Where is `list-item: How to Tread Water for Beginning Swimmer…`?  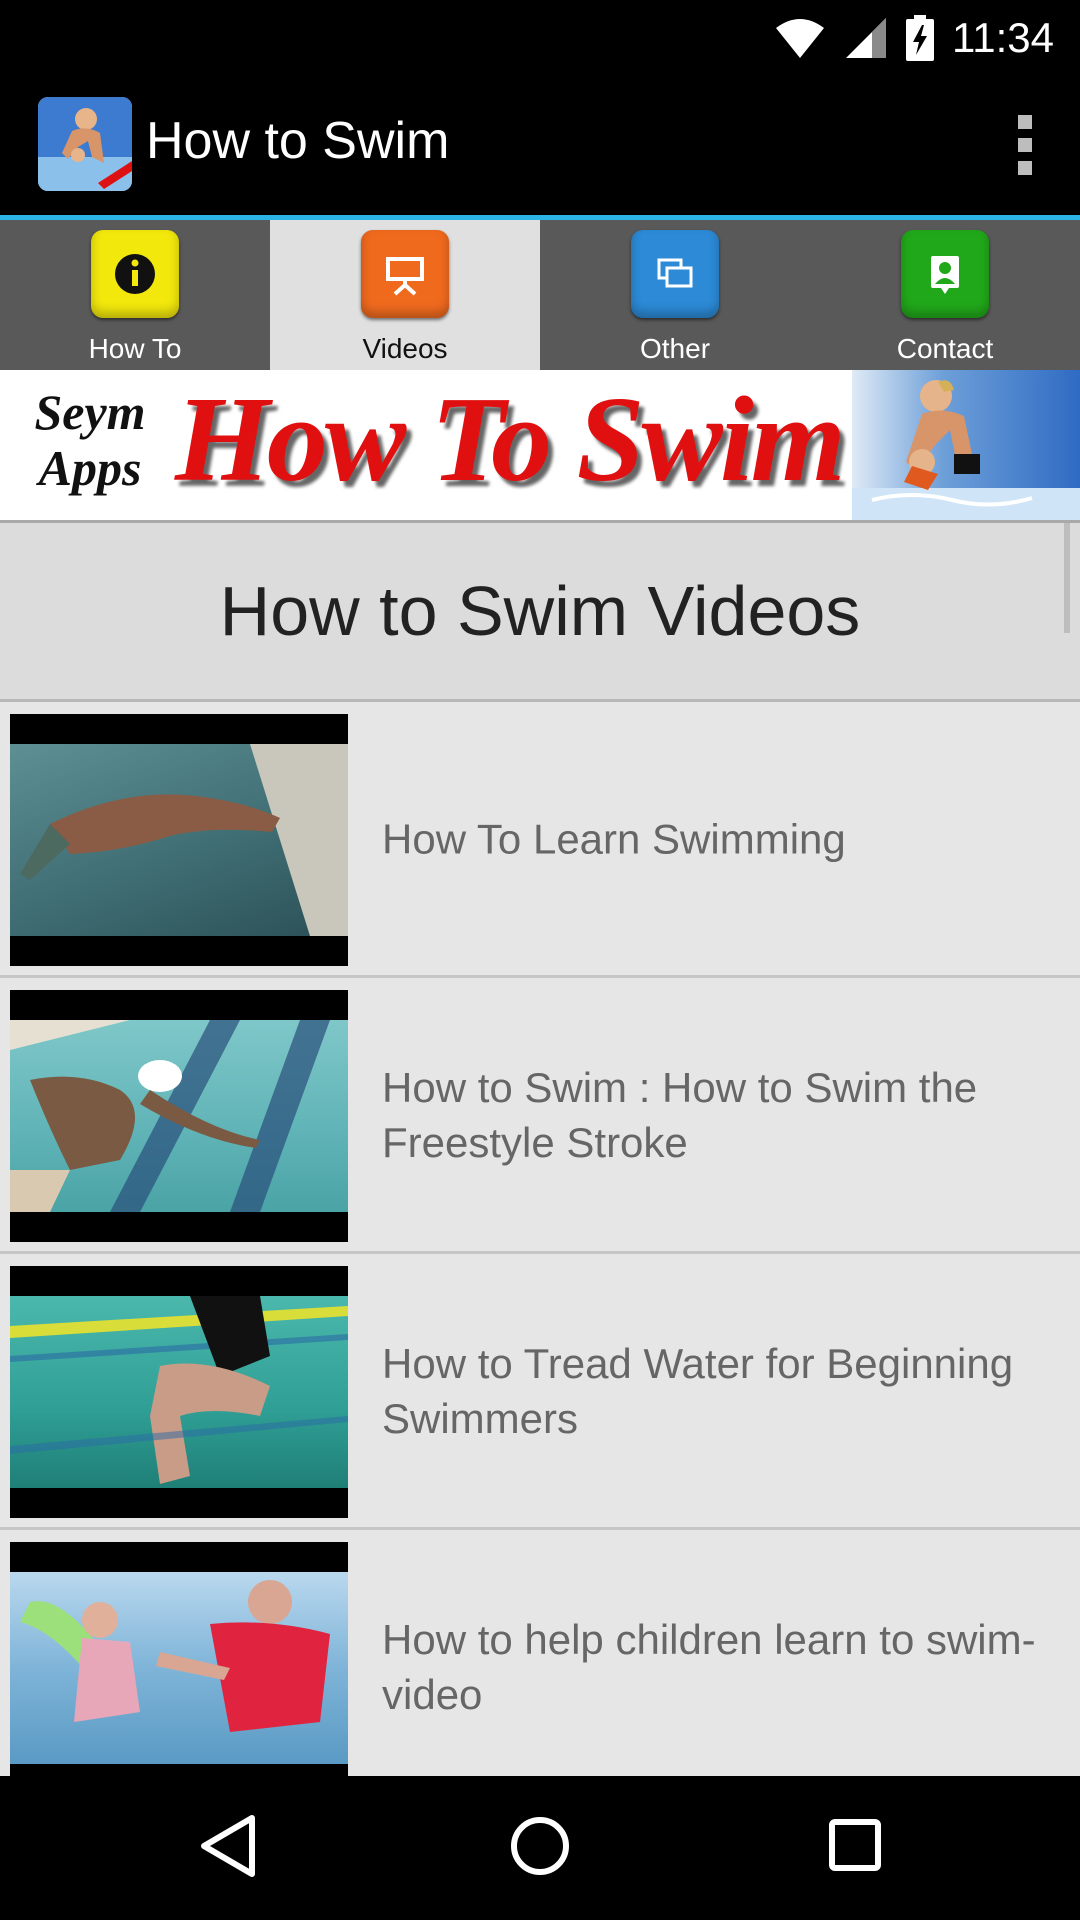
list-item: How to Tread Water for Beginning Swimmer… is located at coordinates (540, 1392).